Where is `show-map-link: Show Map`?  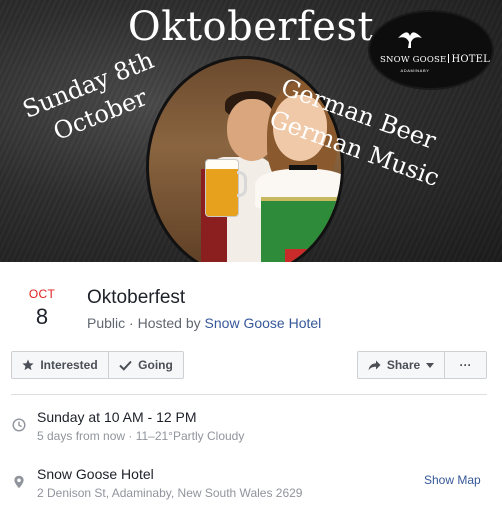 show-map-link: Show Map is located at coordinates (452, 480).